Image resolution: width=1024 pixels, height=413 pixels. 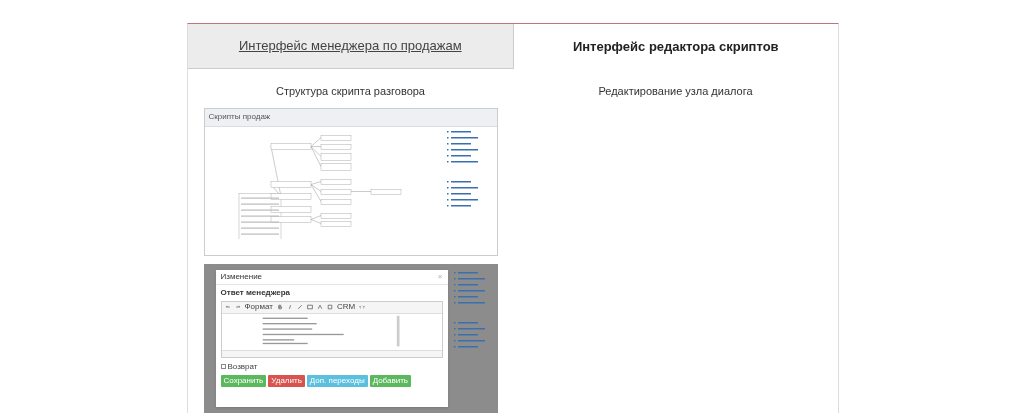 I want to click on field-label: Ответ менеджера, so click(x=255, y=292).